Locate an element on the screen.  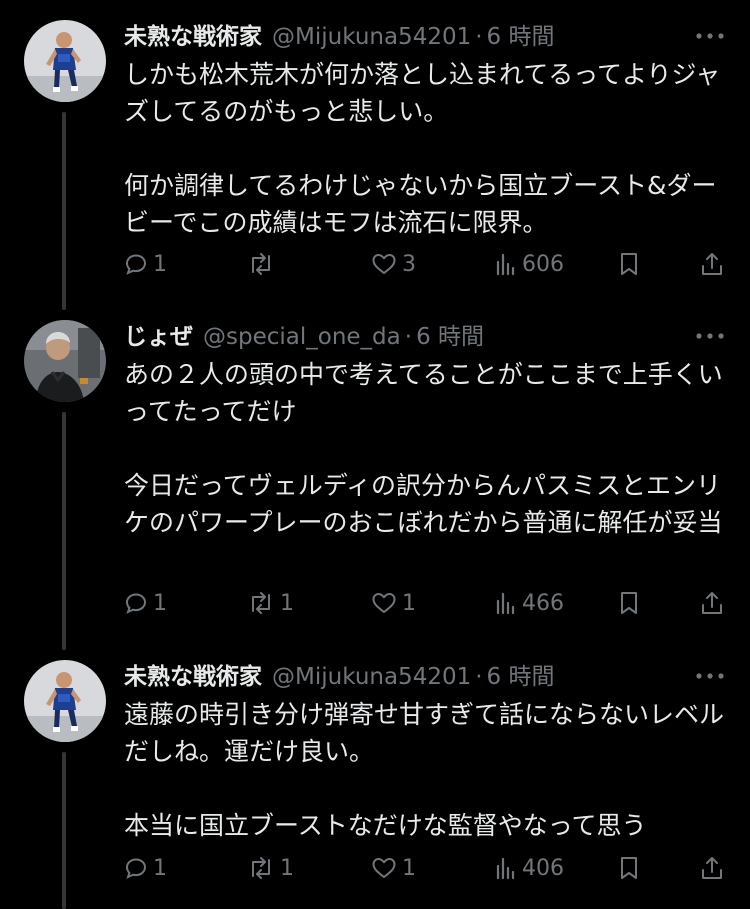
tweet-paragraph: あの２人の頭の中で考えてることがここまで上手くいってたってだけ is located at coordinates (423, 393).